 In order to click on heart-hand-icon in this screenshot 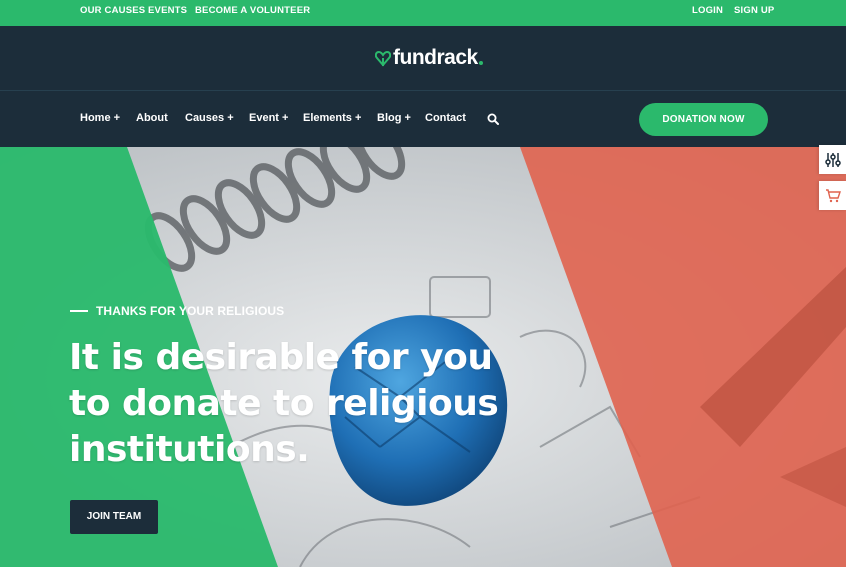, I will do `click(383, 58)`.